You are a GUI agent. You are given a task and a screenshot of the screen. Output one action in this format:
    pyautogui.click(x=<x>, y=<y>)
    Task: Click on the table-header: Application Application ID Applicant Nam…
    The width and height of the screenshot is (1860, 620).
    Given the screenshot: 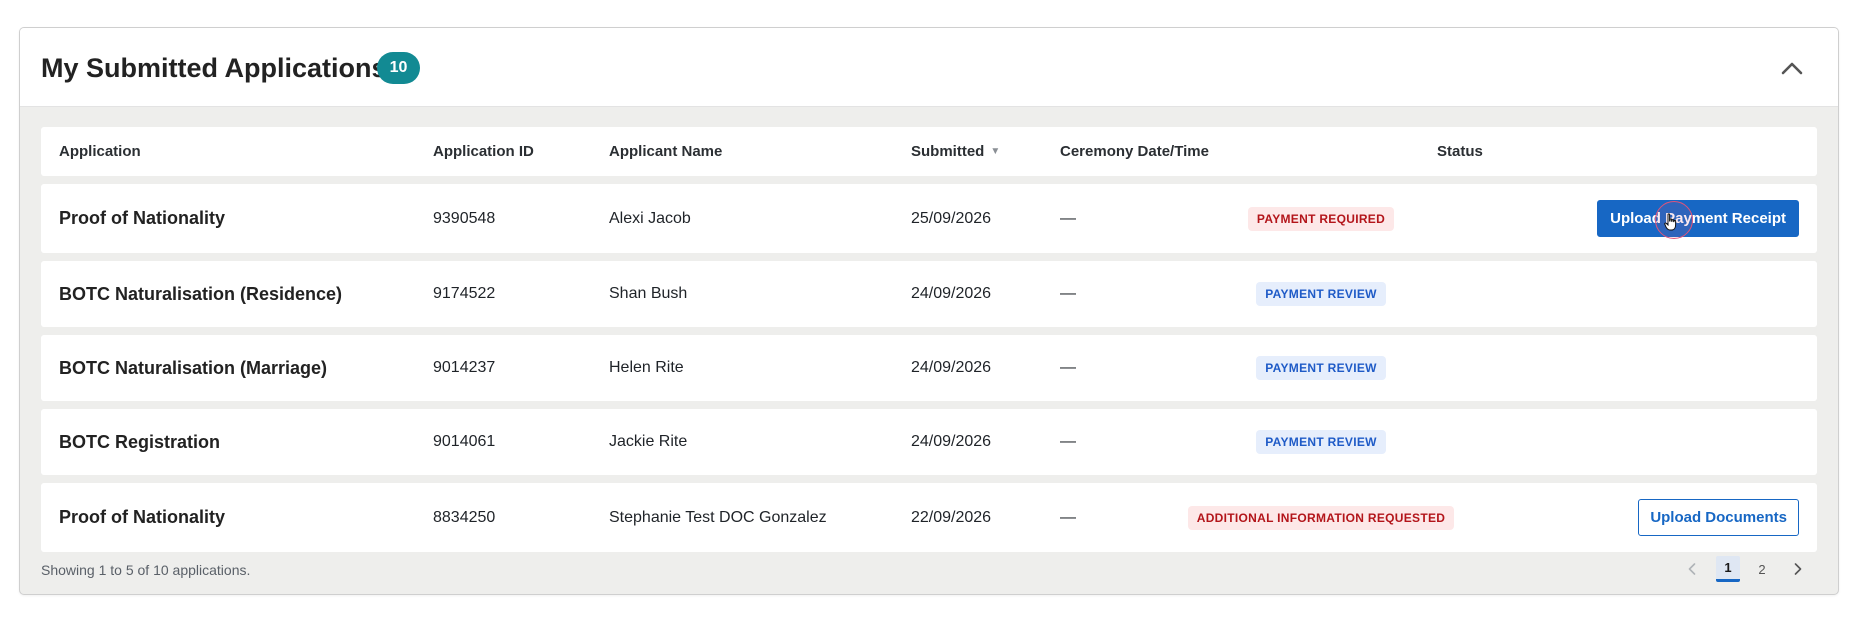 What is the action you would take?
    pyautogui.click(x=929, y=151)
    